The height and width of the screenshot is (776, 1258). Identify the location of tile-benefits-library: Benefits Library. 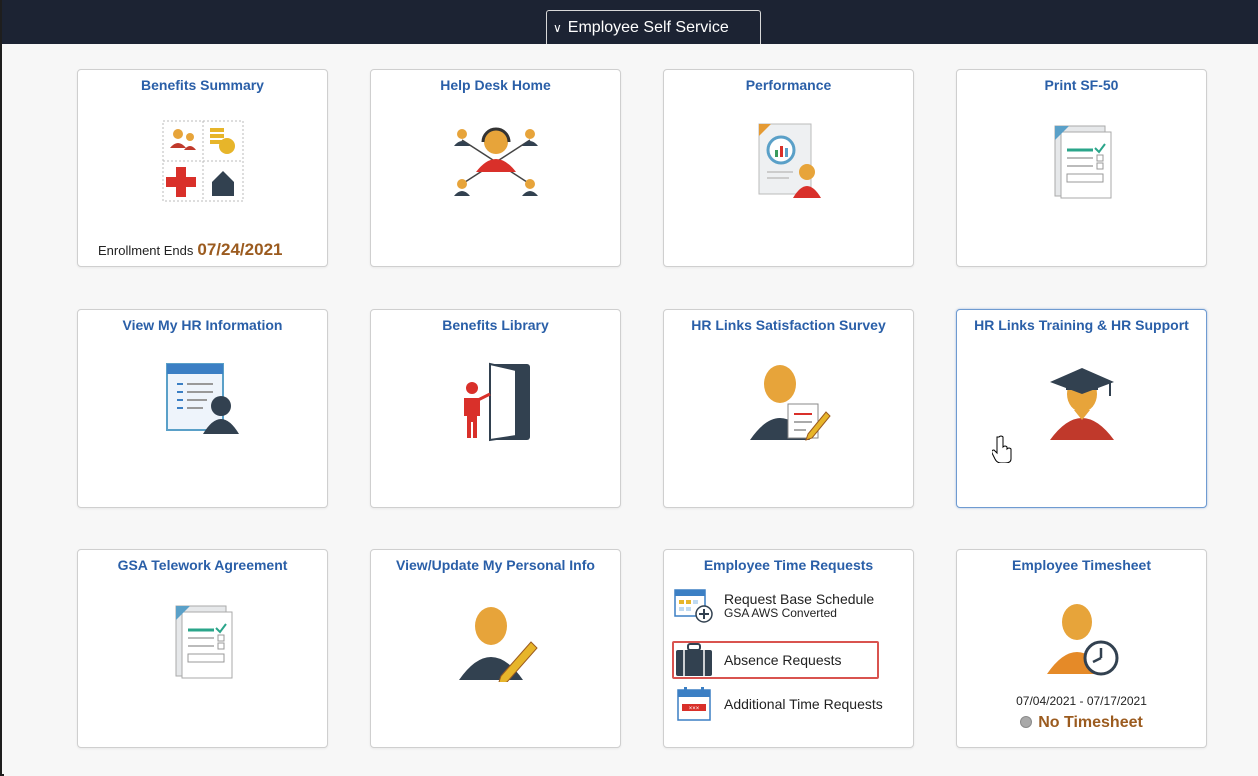
(495, 408).